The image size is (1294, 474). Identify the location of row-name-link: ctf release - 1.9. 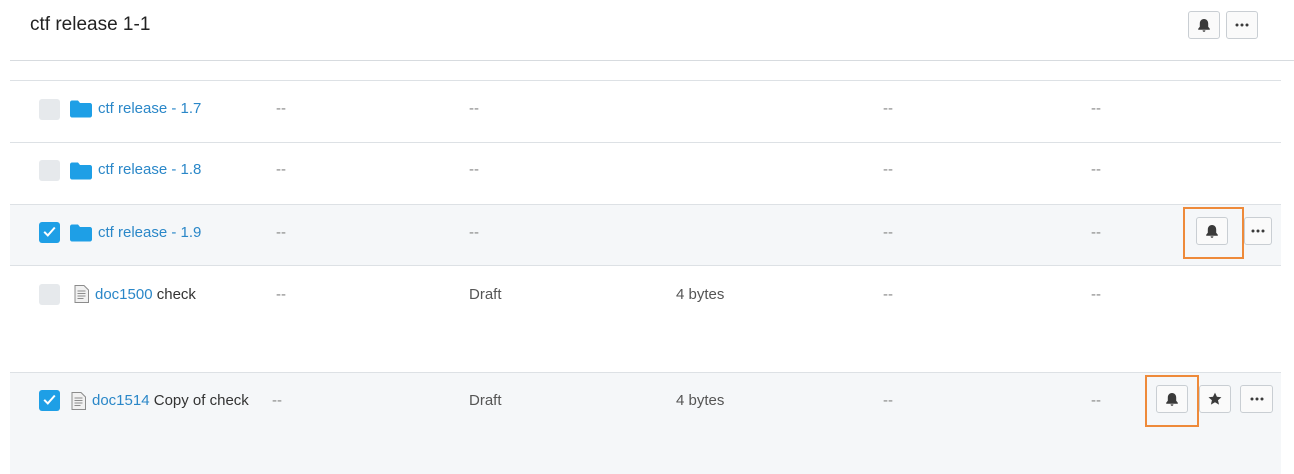
(149, 232).